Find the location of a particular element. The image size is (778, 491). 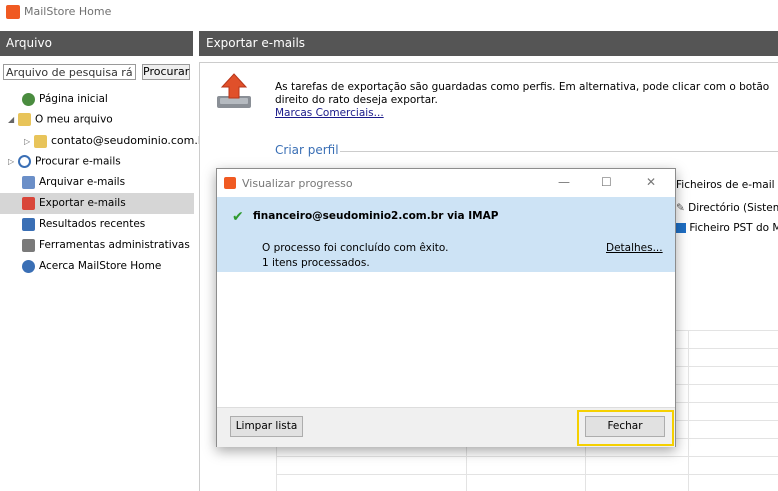

sidebar-item-label: O meu arquivo is located at coordinates (74, 119).